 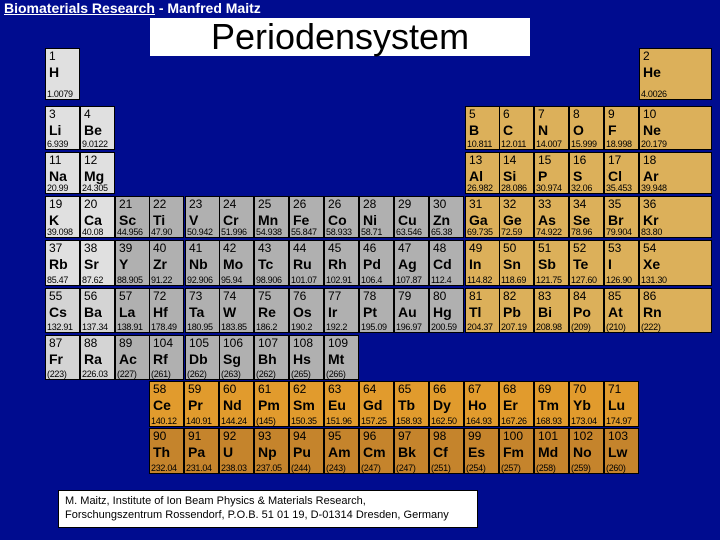 I want to click on element-he: 2 He 4.0026, so click(x=675, y=74).